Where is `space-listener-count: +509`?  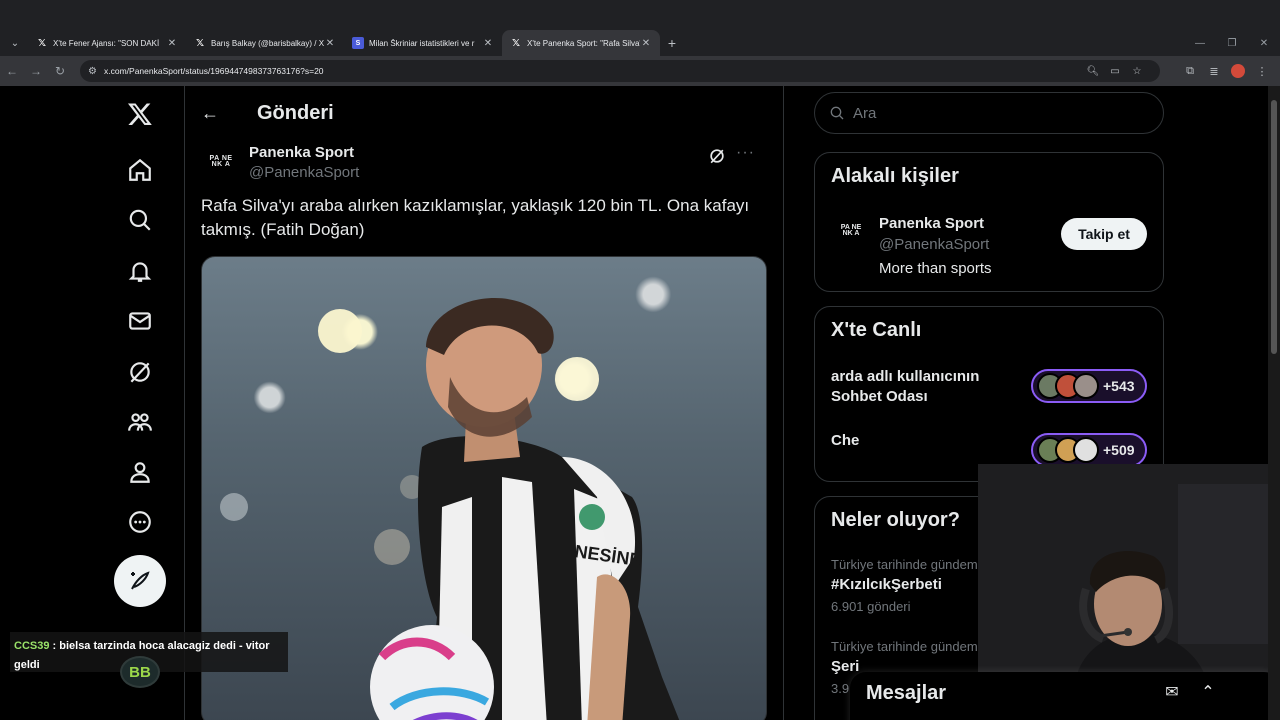 space-listener-count: +509 is located at coordinates (1119, 450).